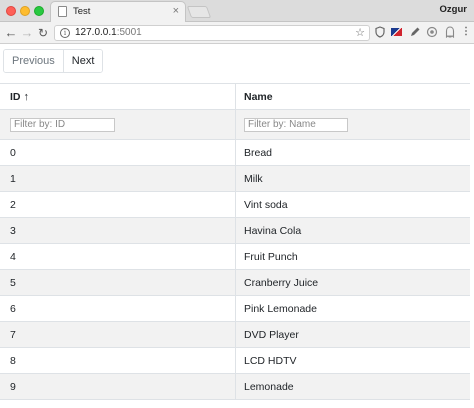  I want to click on table-row: 4 Fruit Punch, so click(235, 257).